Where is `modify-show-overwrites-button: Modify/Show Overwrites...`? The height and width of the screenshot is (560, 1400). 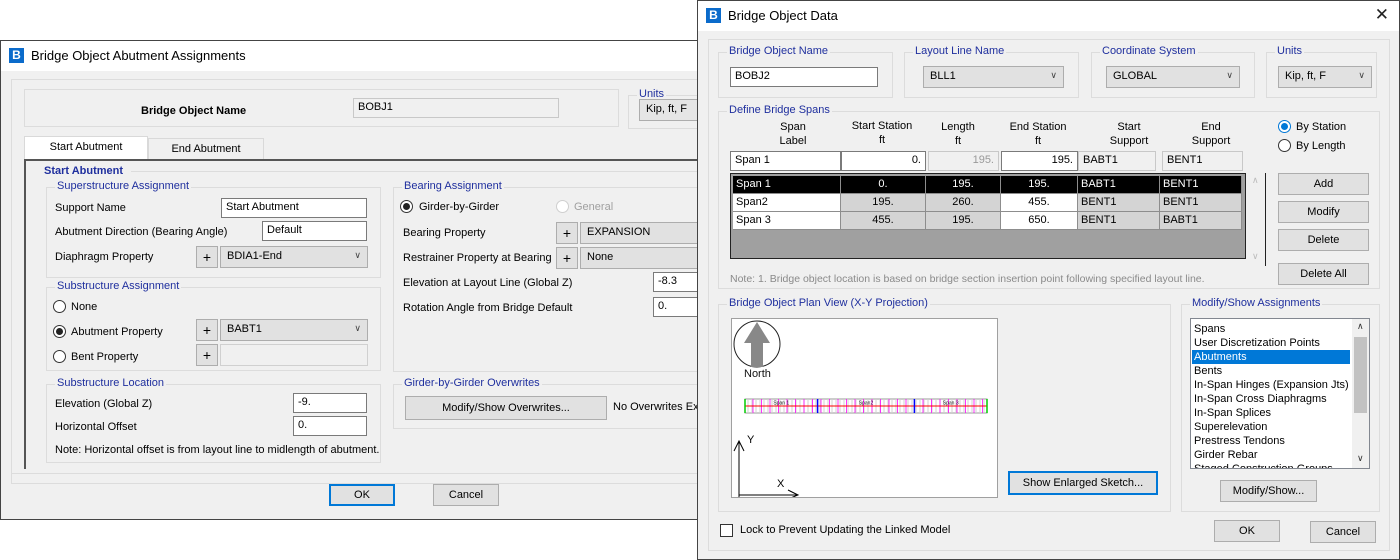 modify-show-overwrites-button: Modify/Show Overwrites... is located at coordinates (506, 408).